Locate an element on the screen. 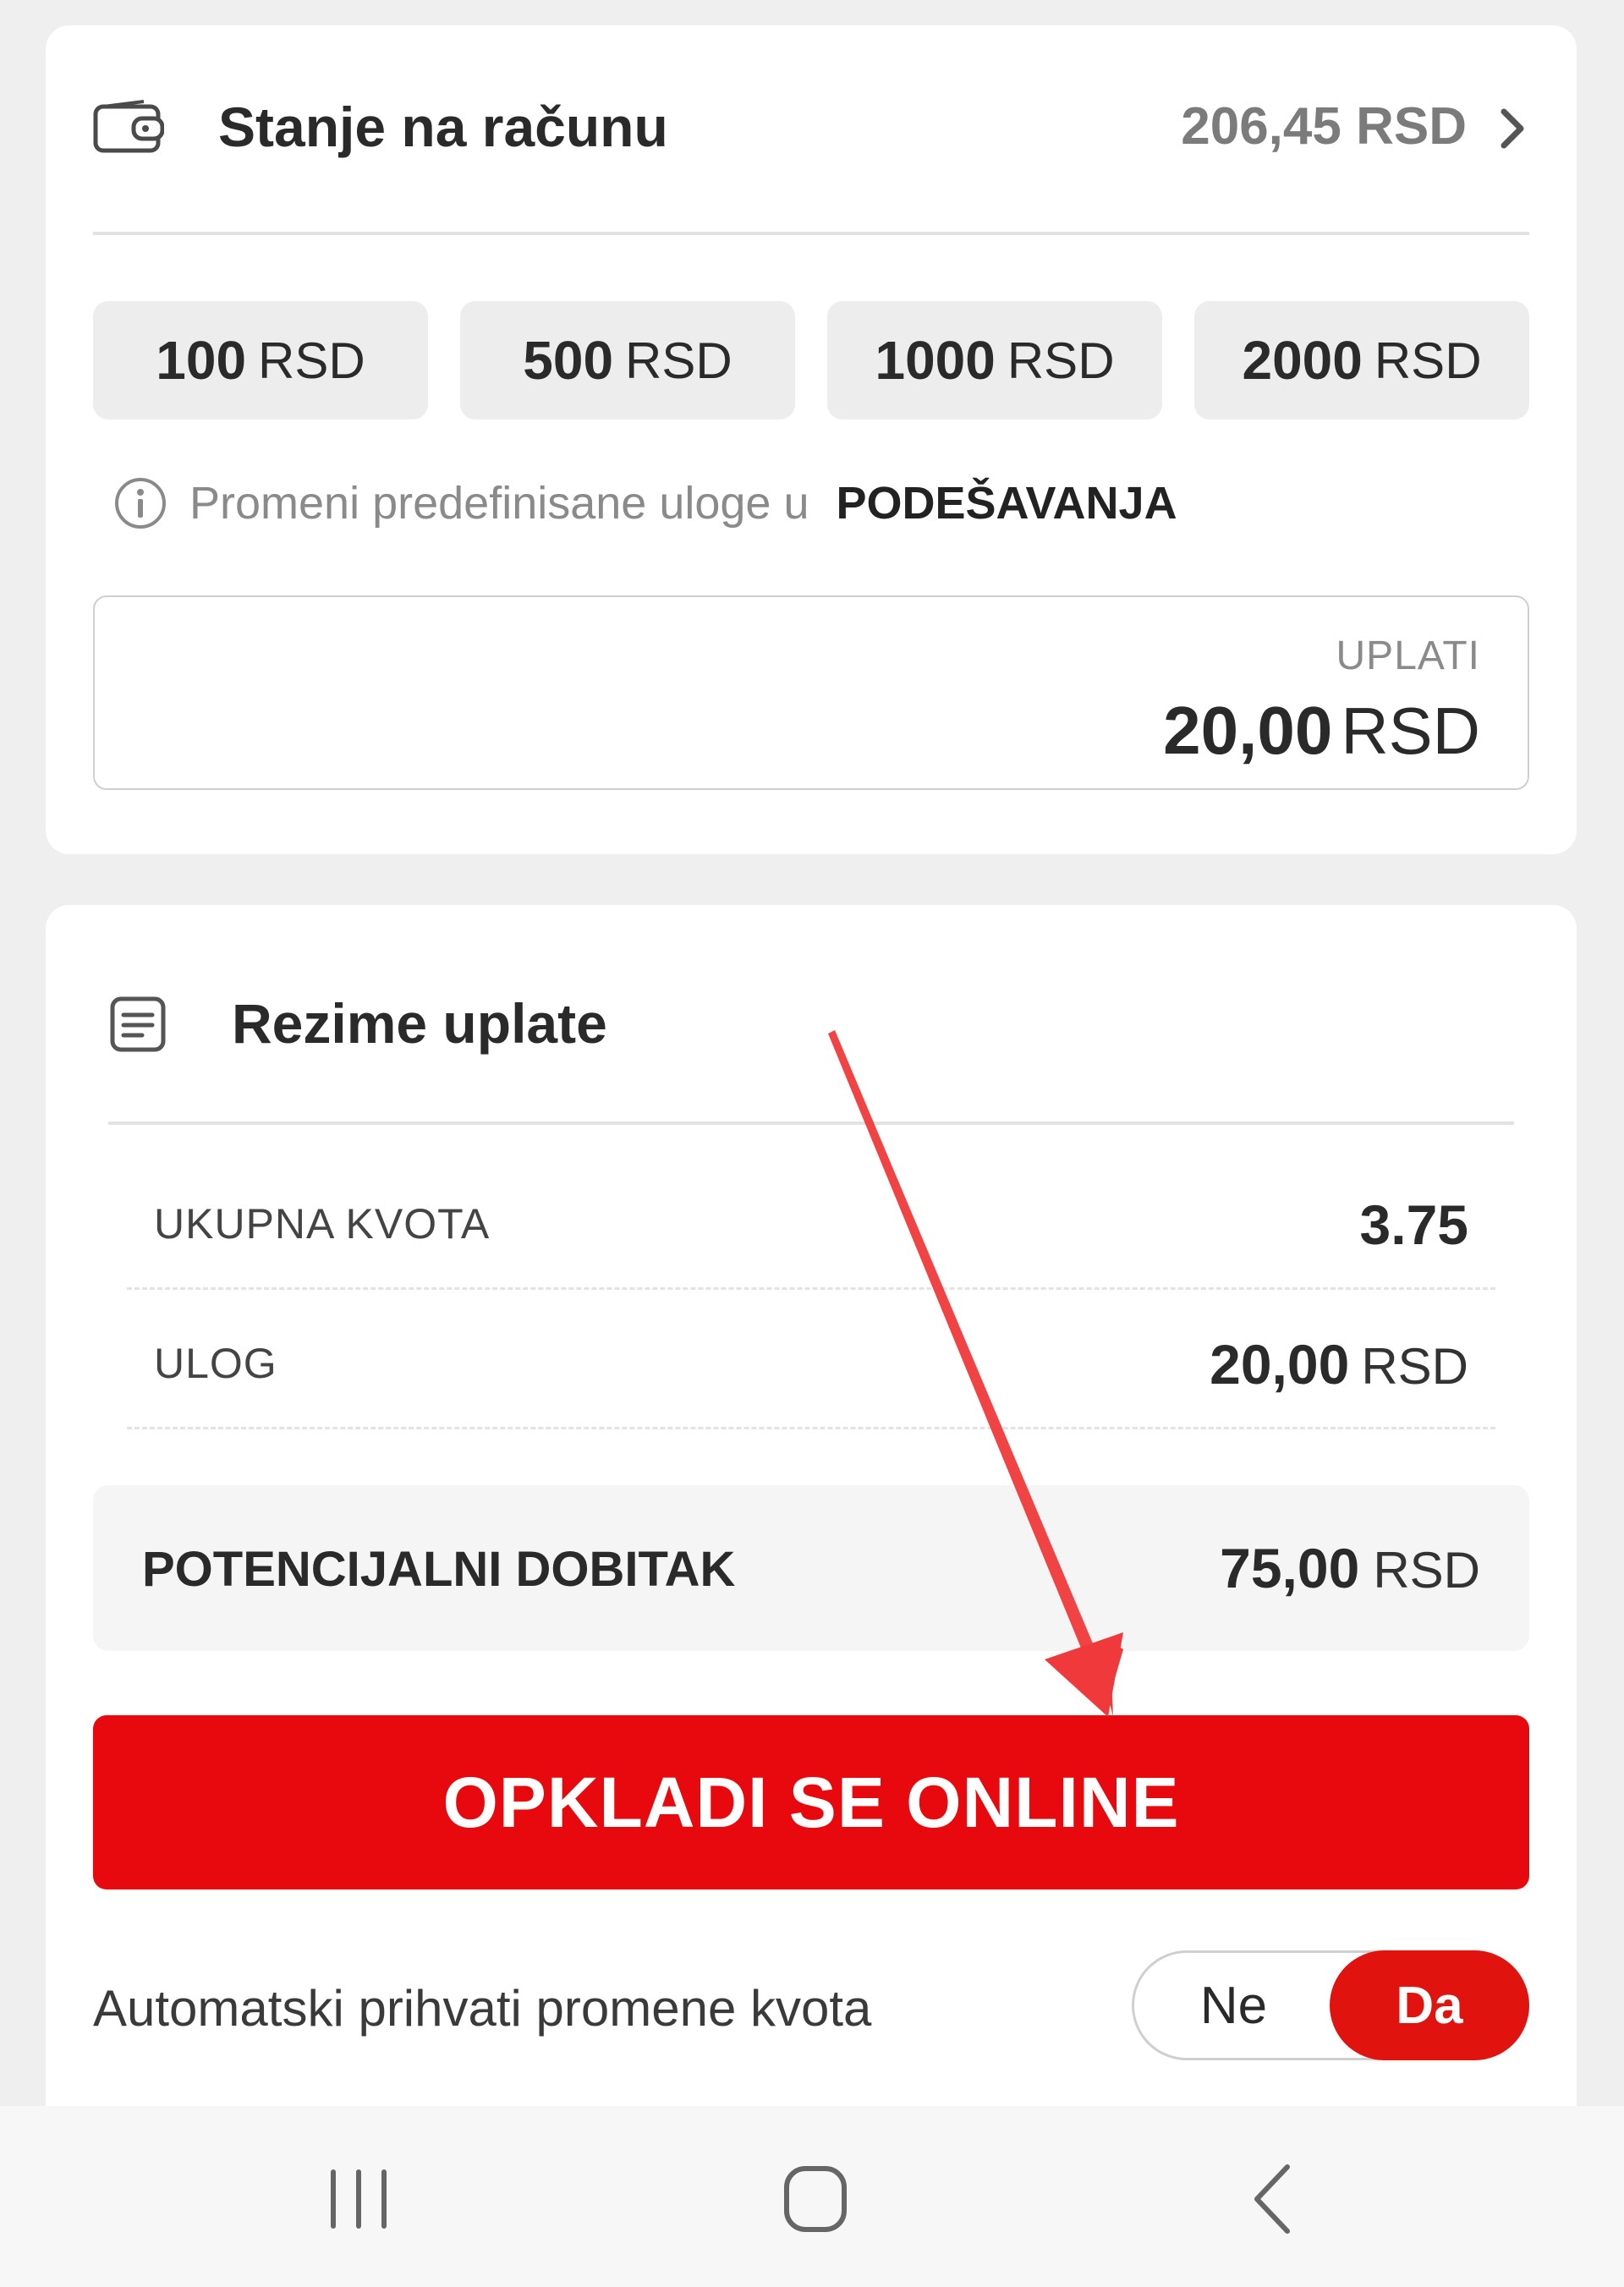  balance-amount: 206,45 RSD is located at coordinates (1324, 126).